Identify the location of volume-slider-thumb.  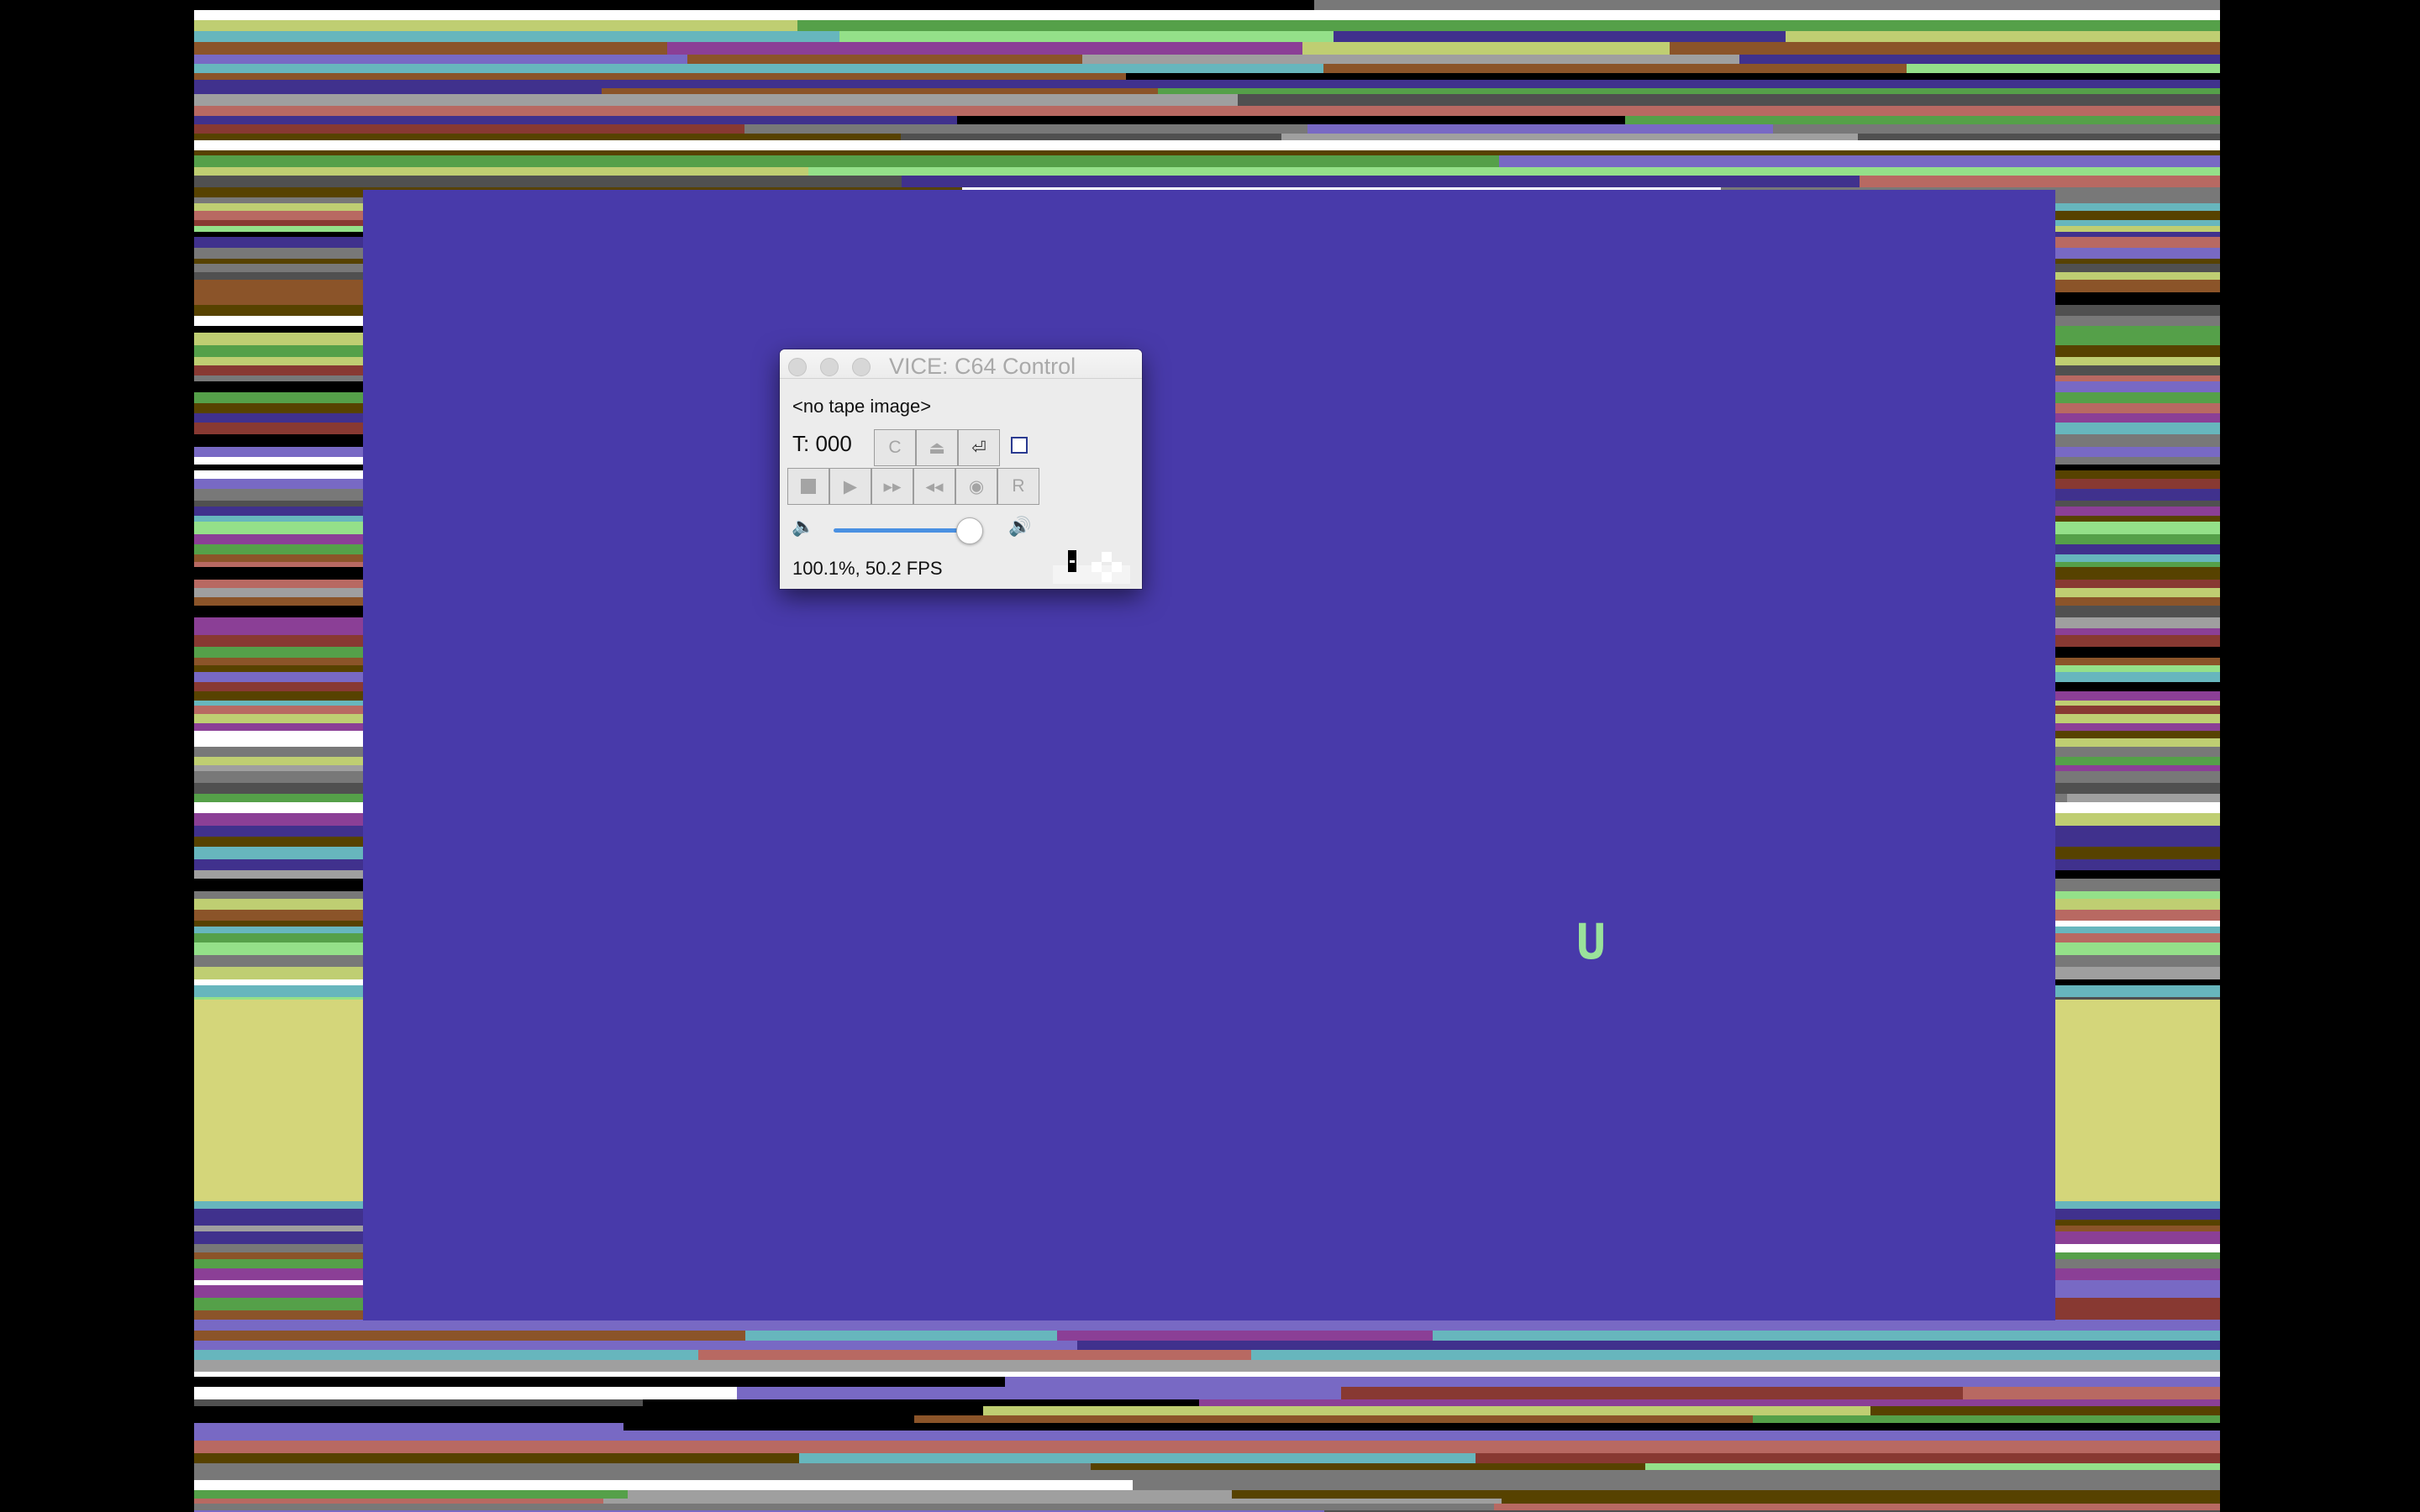
(969, 530).